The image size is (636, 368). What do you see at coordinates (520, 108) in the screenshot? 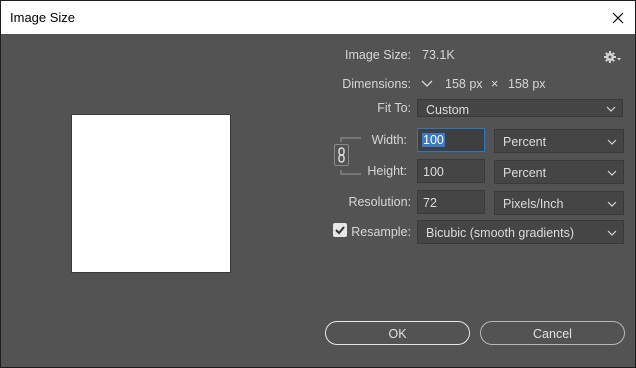
I see `fit-to-select: Custom` at bounding box center [520, 108].